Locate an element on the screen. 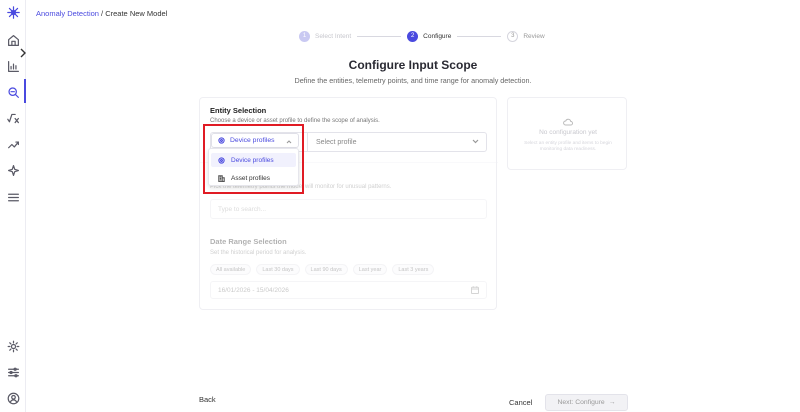  menu-item-label: Device profiles is located at coordinates (252, 160).